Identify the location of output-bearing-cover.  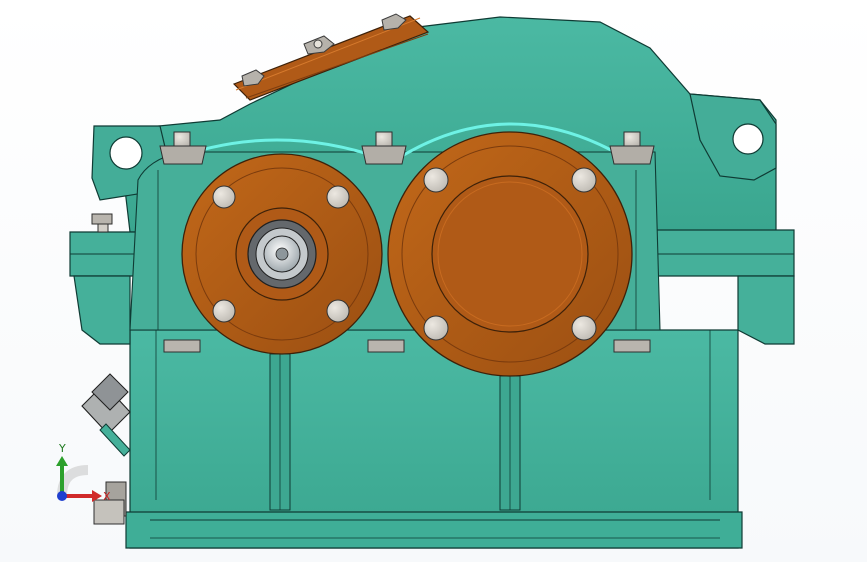
(510, 254).